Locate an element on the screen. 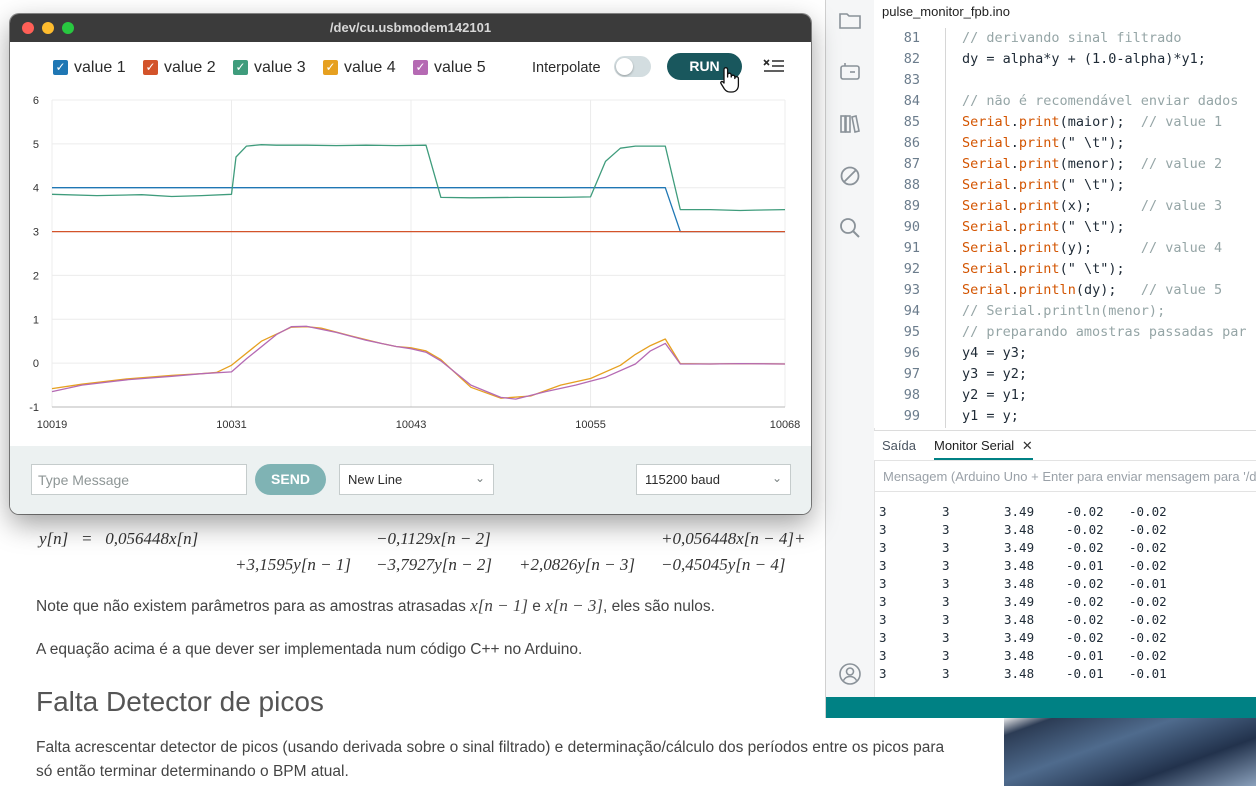  library-icon is located at coordinates (850, 124).